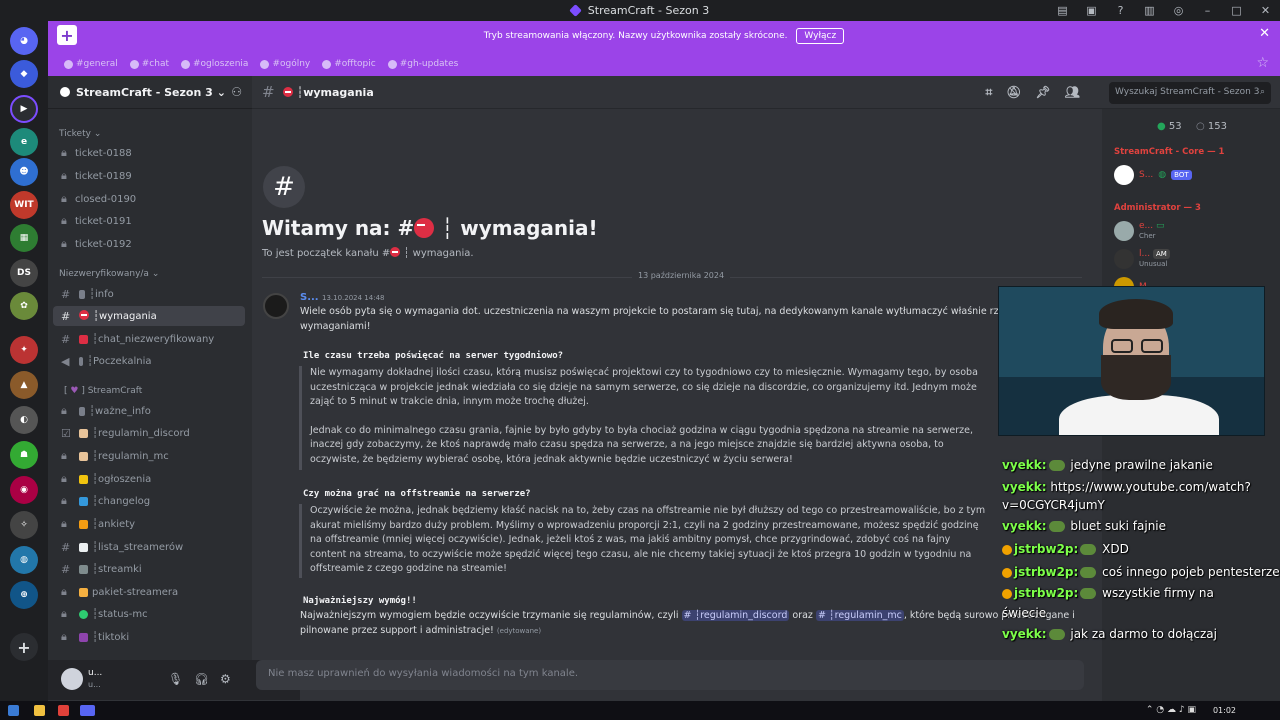  What do you see at coordinates (1062, 10) in the screenshot?
I see `inbox-icon: ▤` at bounding box center [1062, 10].